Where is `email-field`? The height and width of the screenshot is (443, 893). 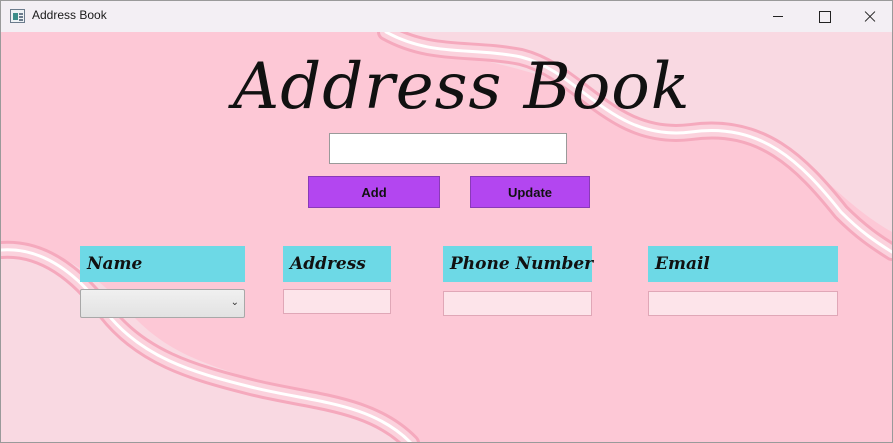
email-field is located at coordinates (743, 303).